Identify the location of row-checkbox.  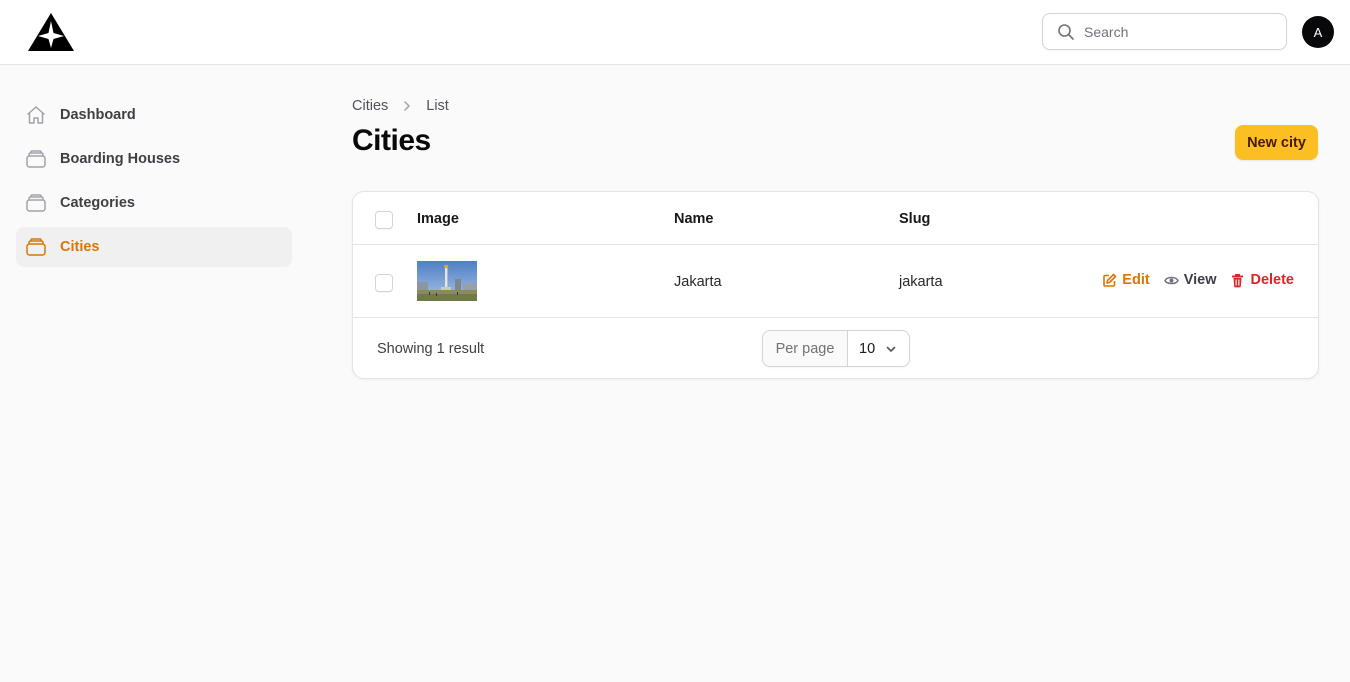
(384, 283).